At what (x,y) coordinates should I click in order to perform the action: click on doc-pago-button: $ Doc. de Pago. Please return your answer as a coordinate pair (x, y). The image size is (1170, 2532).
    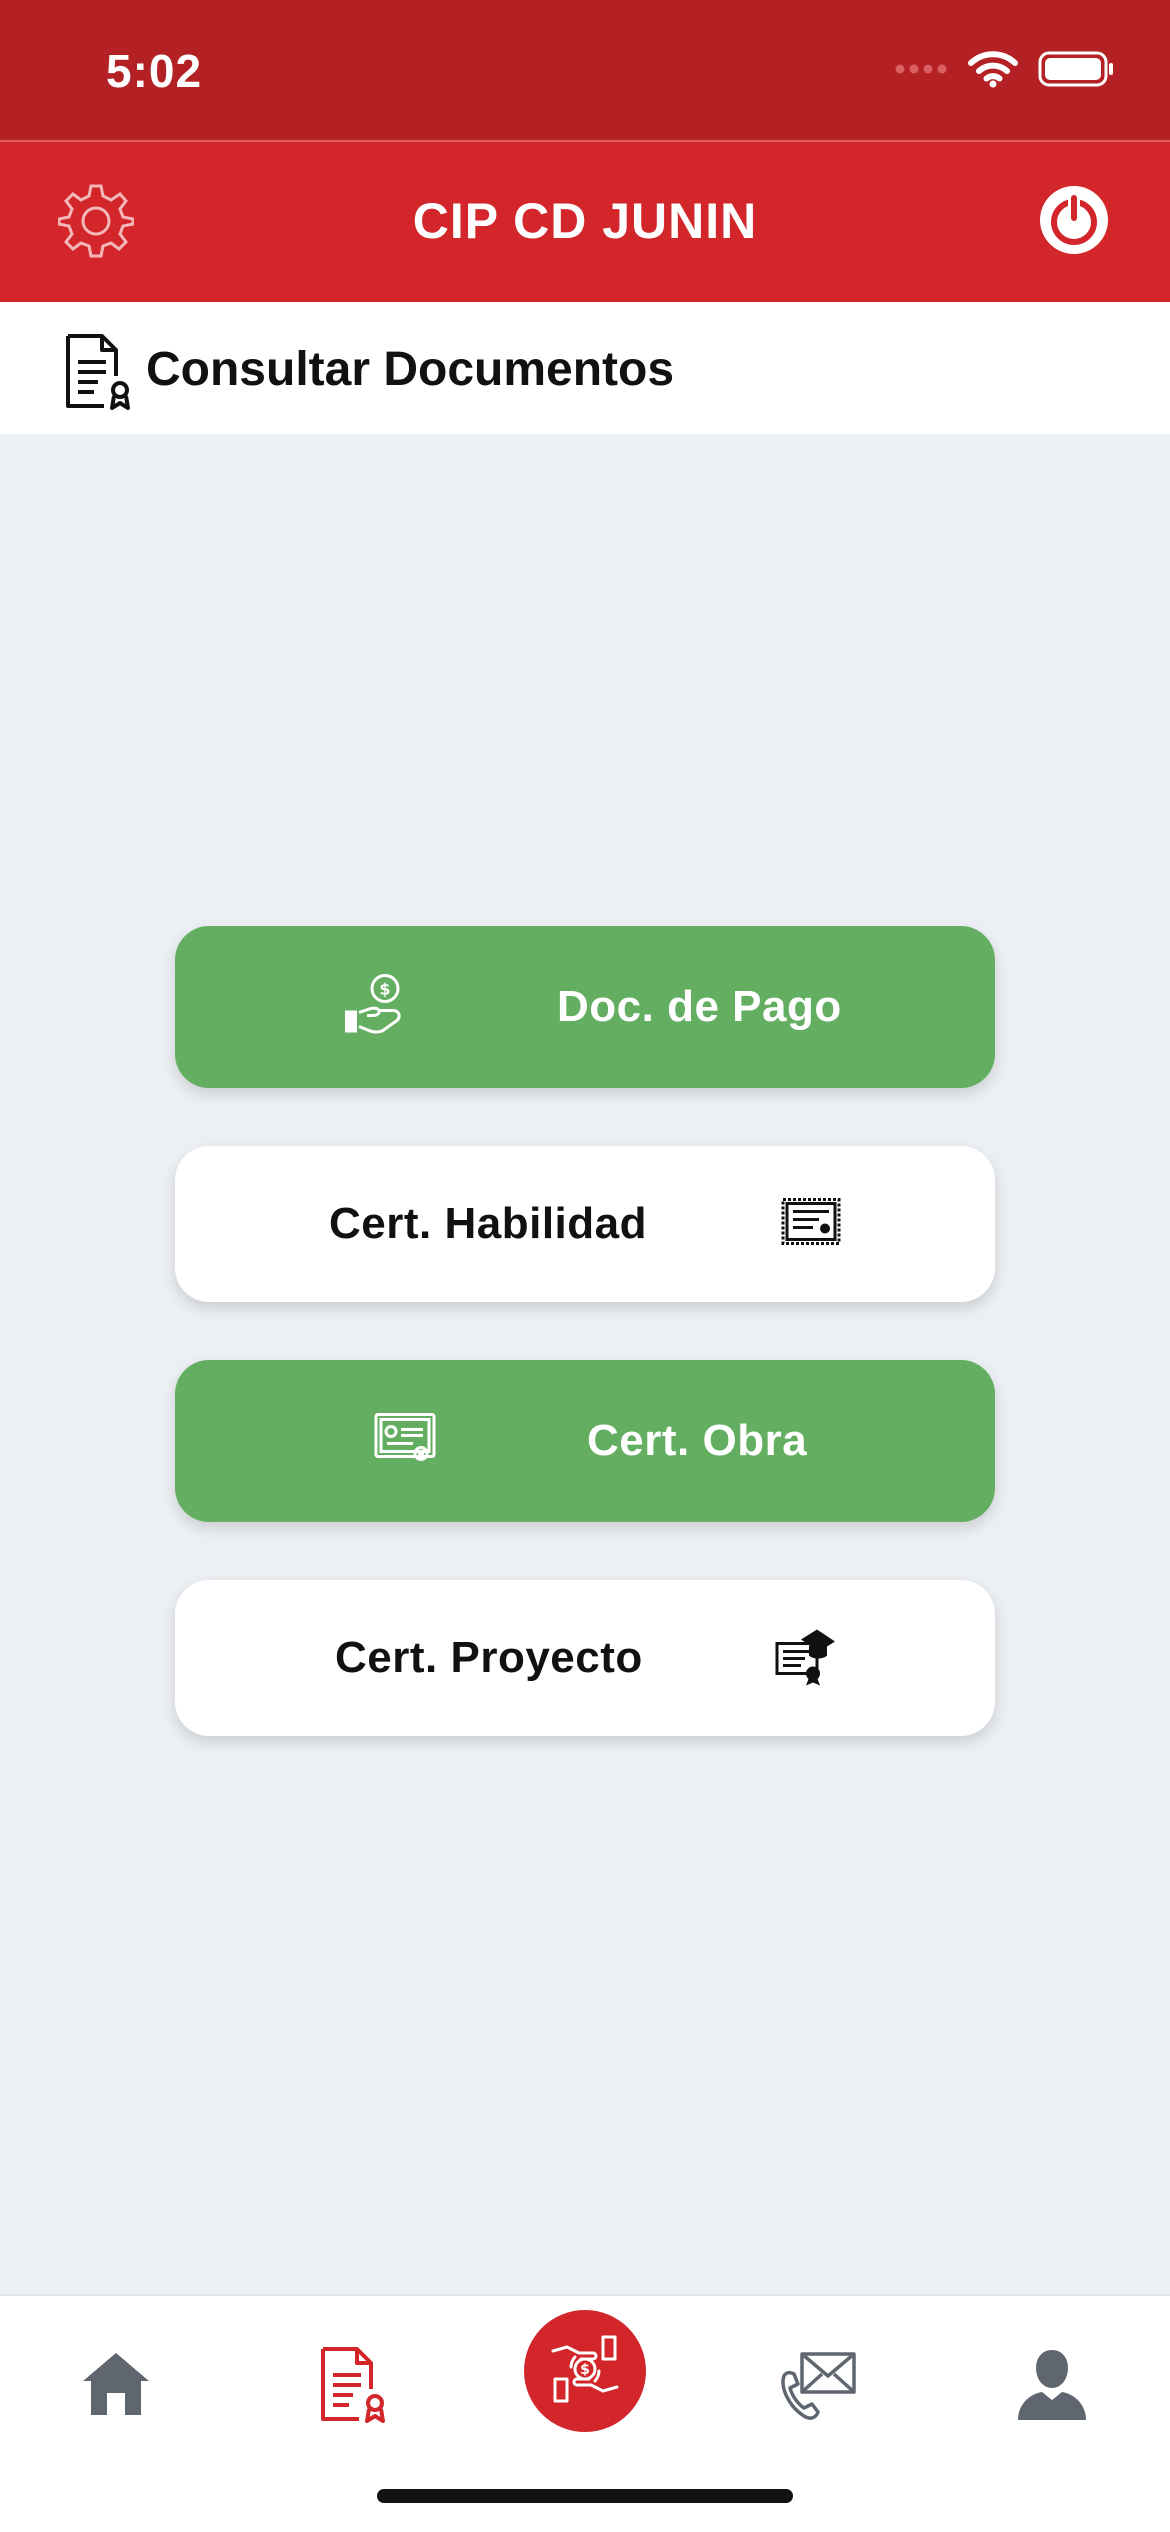
    Looking at the image, I should click on (585, 1007).